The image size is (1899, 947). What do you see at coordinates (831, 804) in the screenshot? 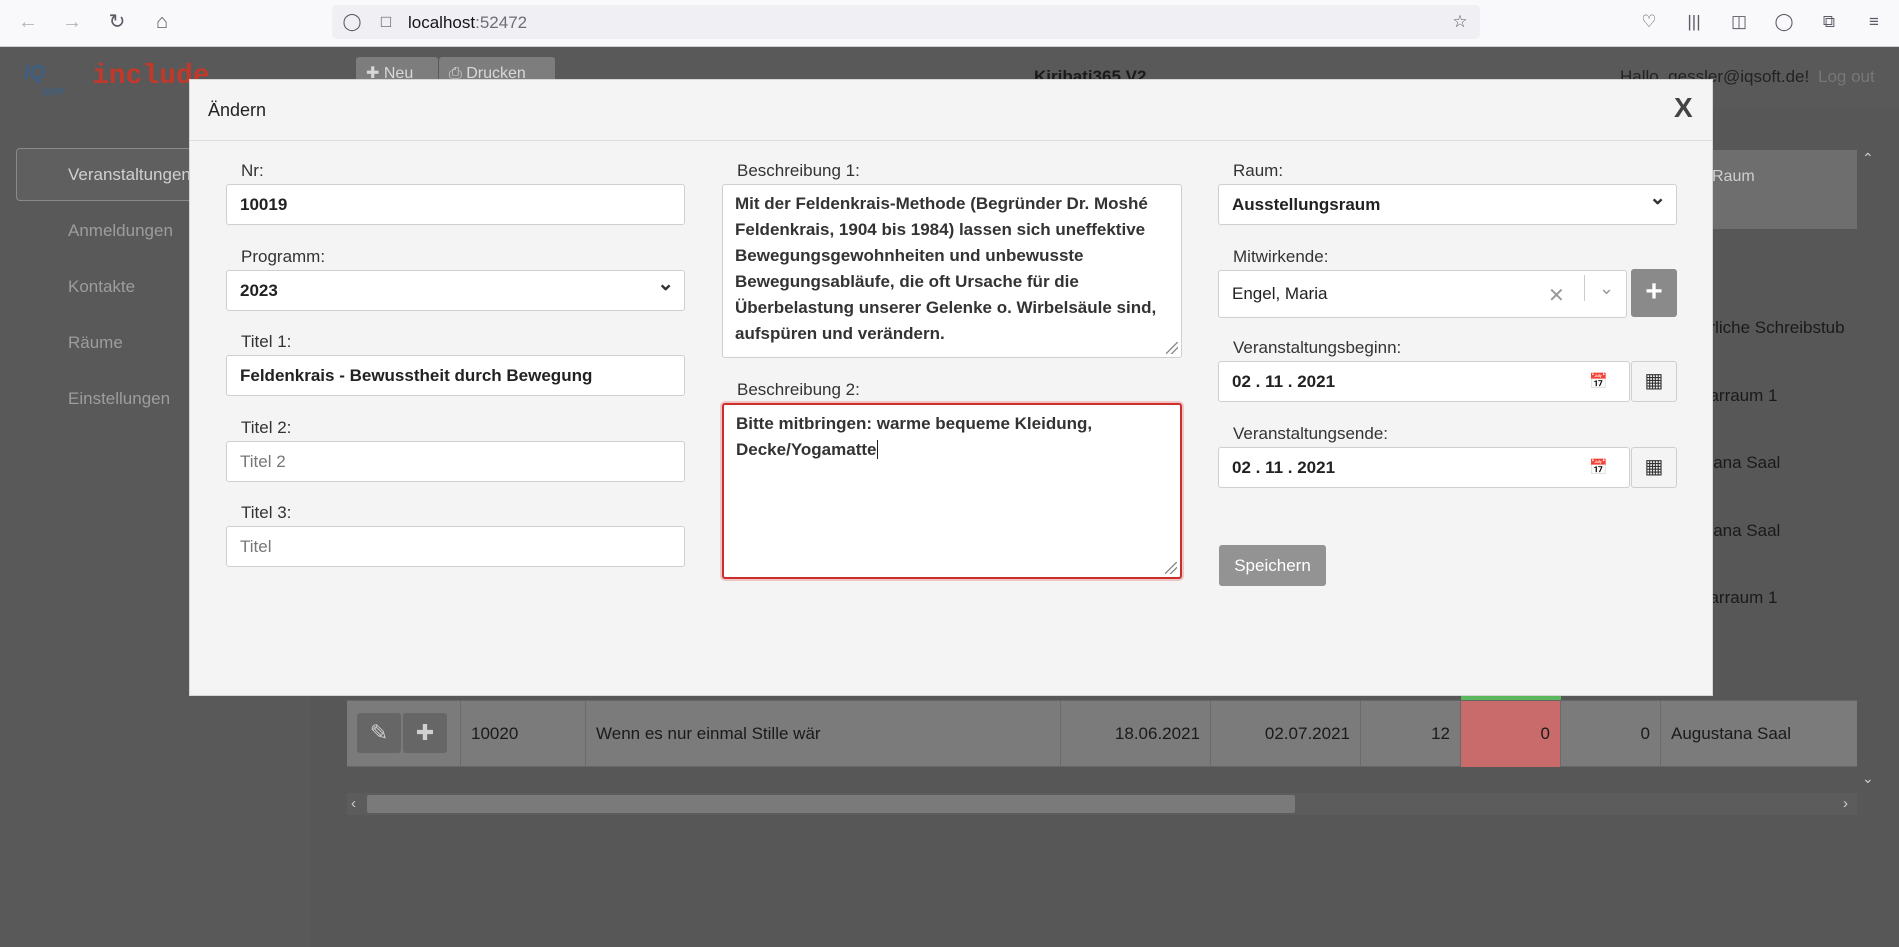
I see `scrollbar-thumb` at bounding box center [831, 804].